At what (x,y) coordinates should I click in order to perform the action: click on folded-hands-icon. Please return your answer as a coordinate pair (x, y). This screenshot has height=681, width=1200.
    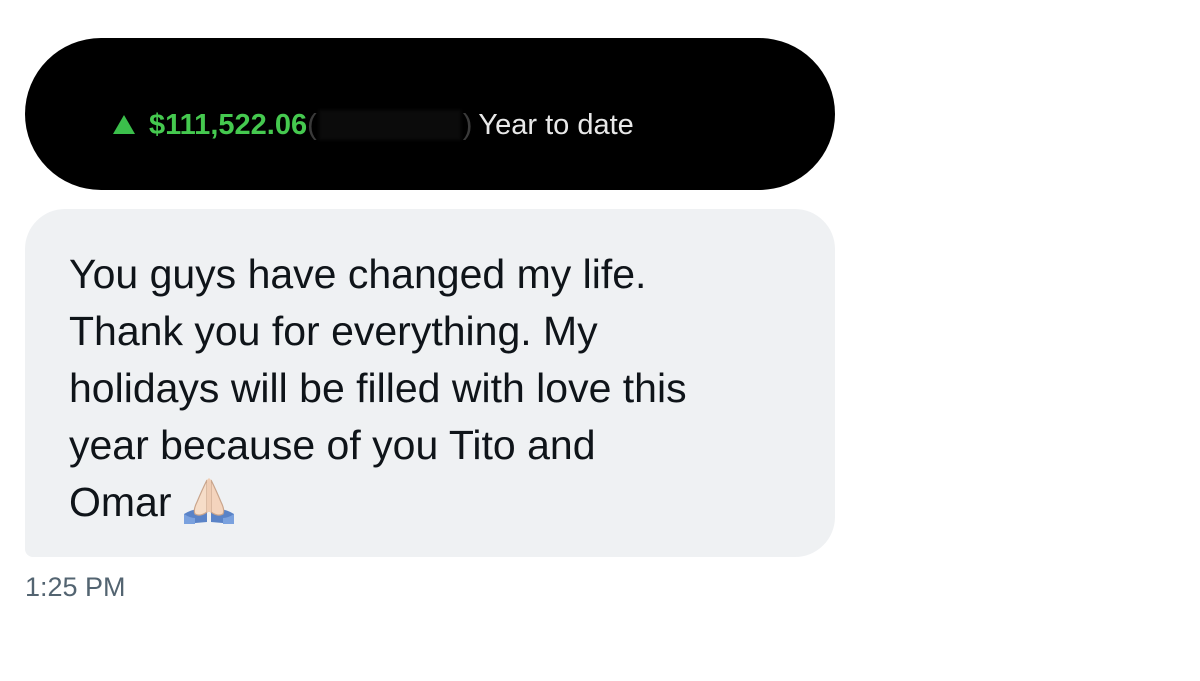
    Looking at the image, I should click on (209, 507).